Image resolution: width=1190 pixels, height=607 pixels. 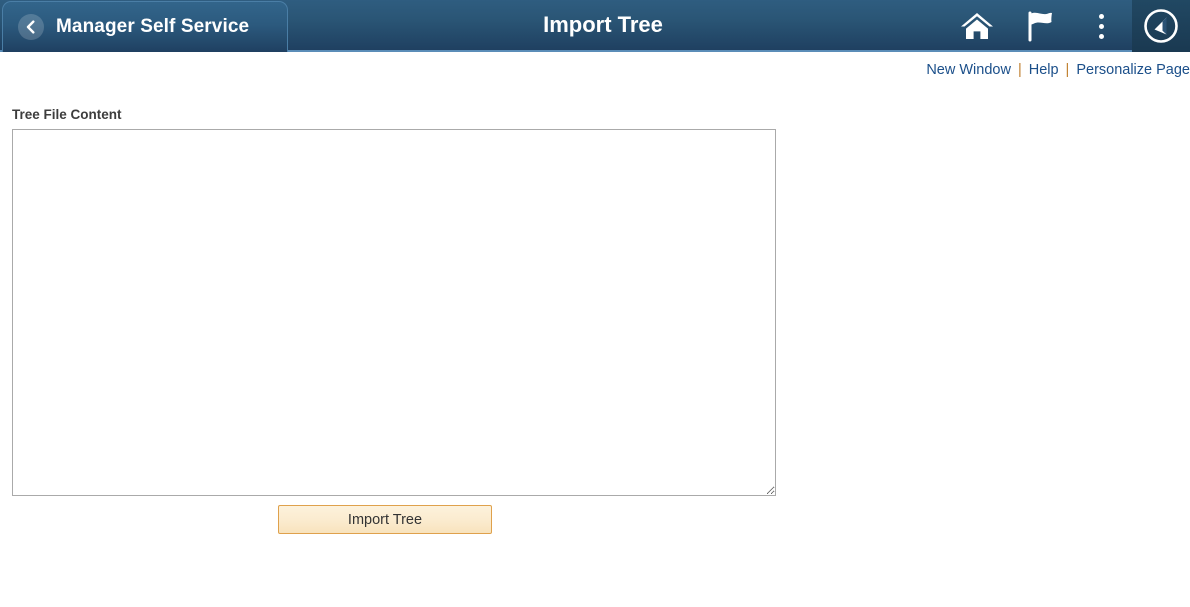 What do you see at coordinates (603, 24) in the screenshot?
I see `page-title: Import Tree` at bounding box center [603, 24].